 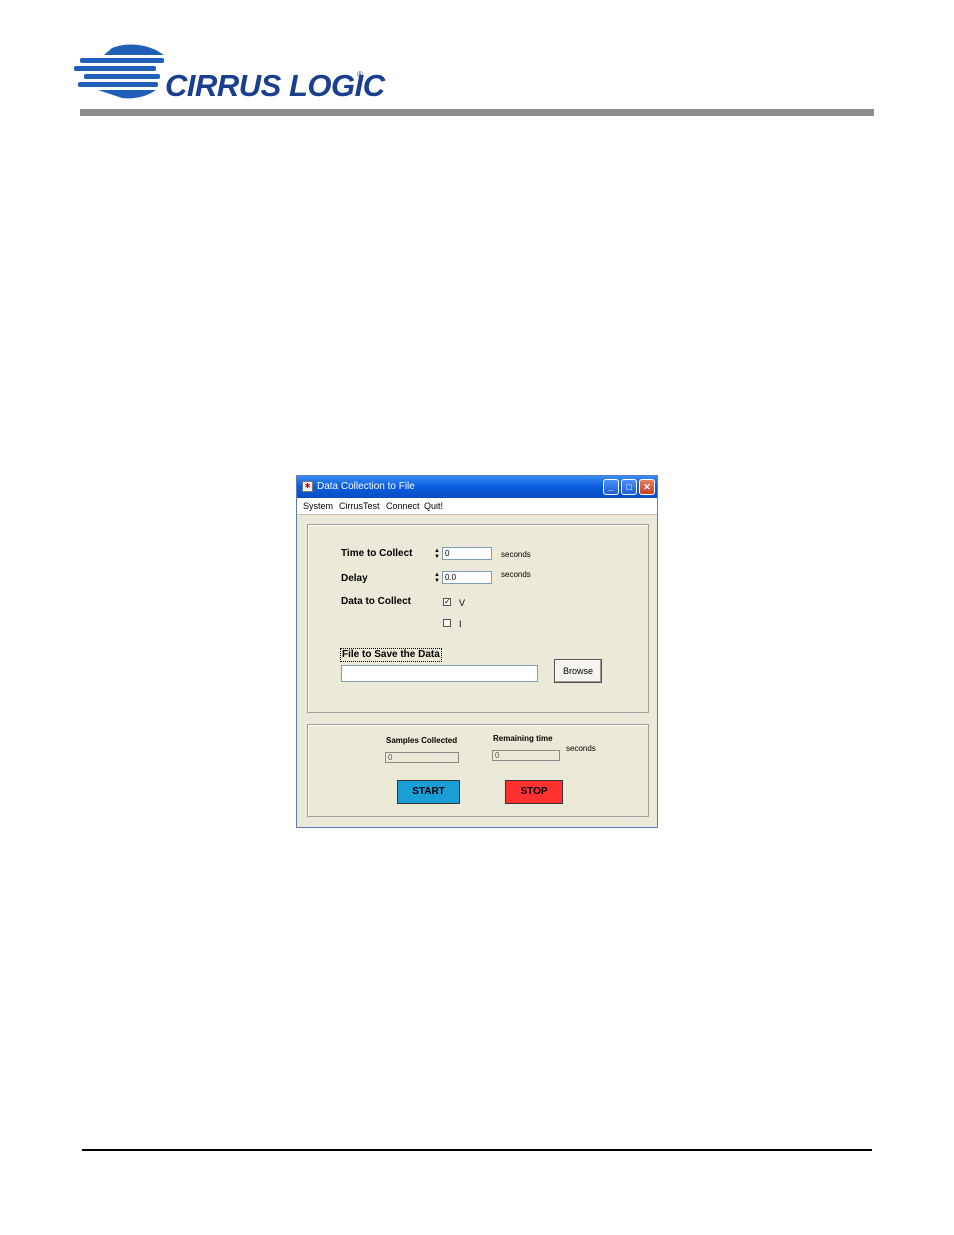 What do you see at coordinates (447, 602) in the screenshot?
I see `checkbox-v: ✓` at bounding box center [447, 602].